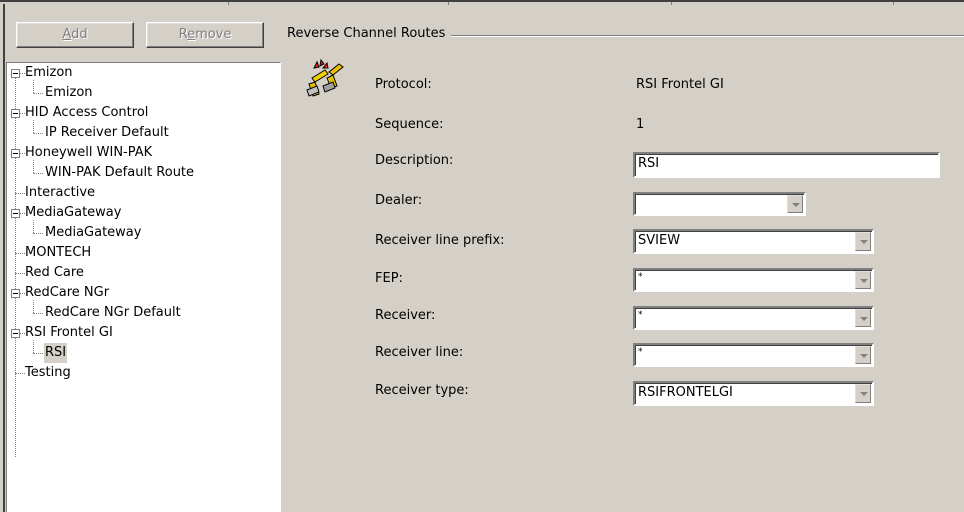 The image size is (964, 512). Describe the element at coordinates (213, 34) in the screenshot. I see `remove-button-label-post: move` at that location.